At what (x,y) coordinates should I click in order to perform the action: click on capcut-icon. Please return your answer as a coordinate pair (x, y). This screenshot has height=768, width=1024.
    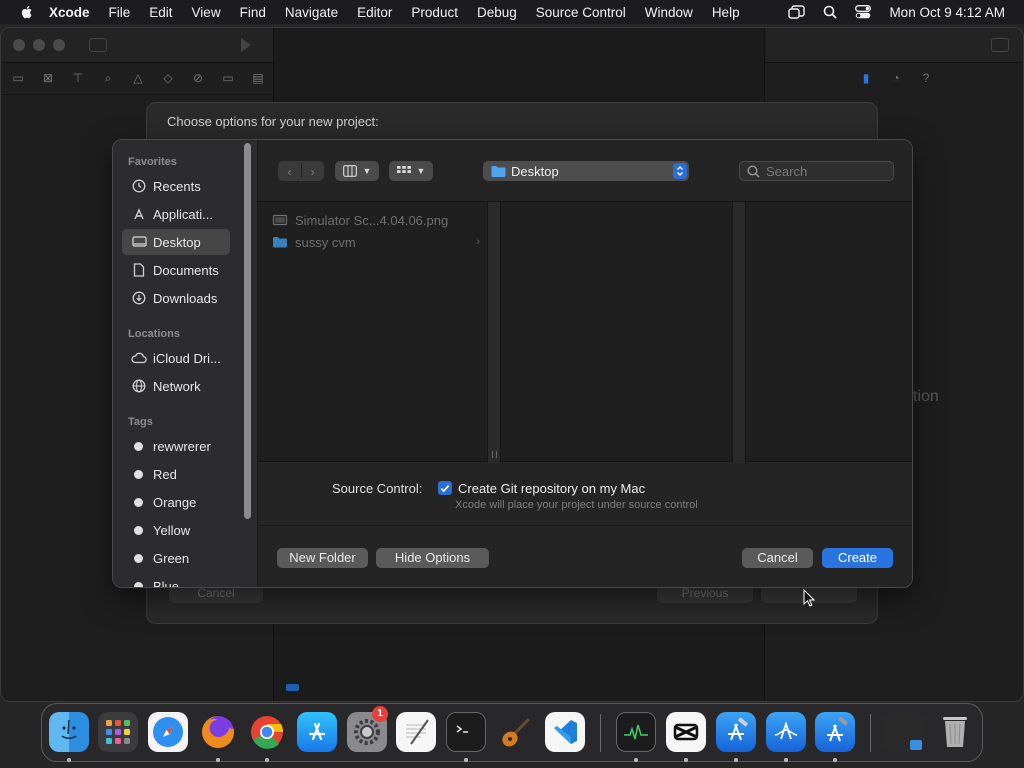
    Looking at the image, I should click on (686, 732).